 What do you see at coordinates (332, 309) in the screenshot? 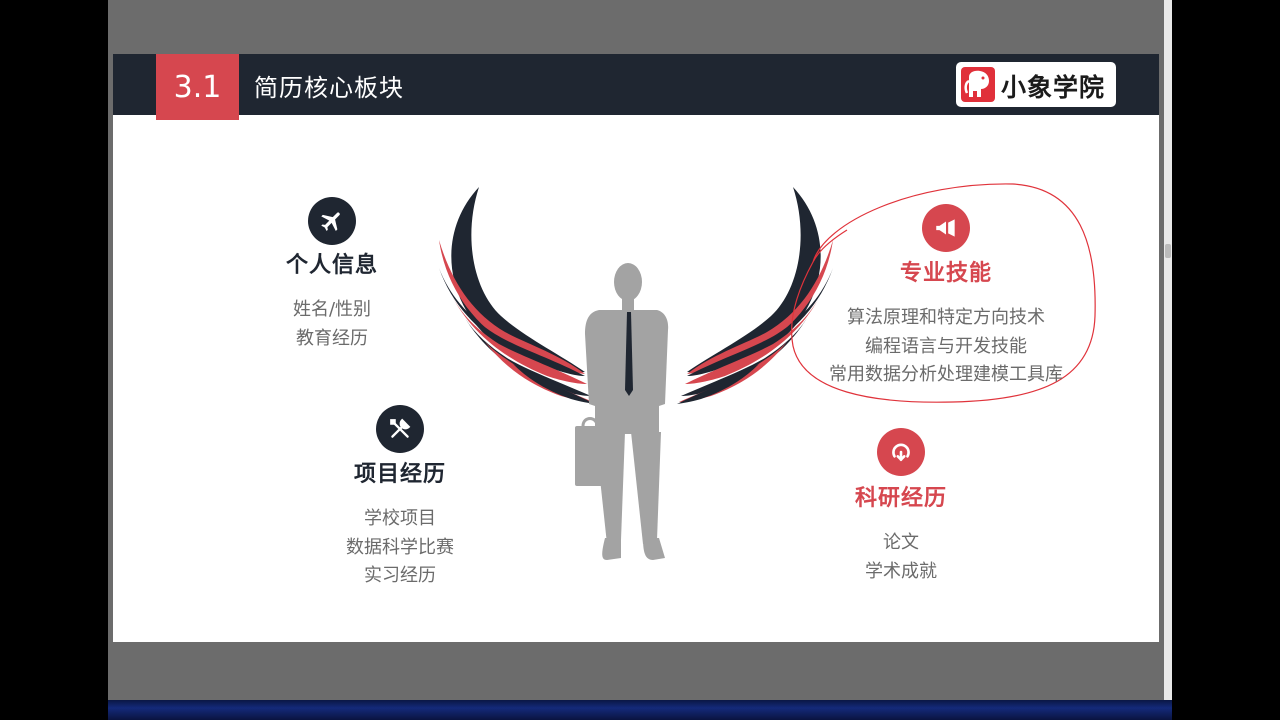
I see `personal-item: 姓名/性别` at bounding box center [332, 309].